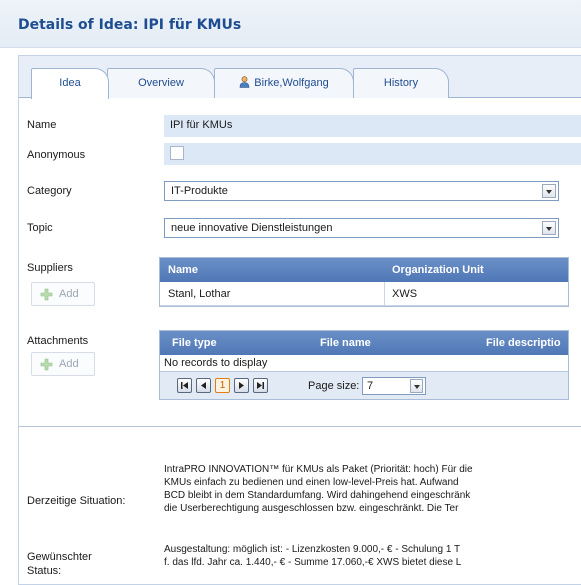 The width and height of the screenshot is (581, 585). What do you see at coordinates (49, 191) in the screenshot?
I see `category-label: Category` at bounding box center [49, 191].